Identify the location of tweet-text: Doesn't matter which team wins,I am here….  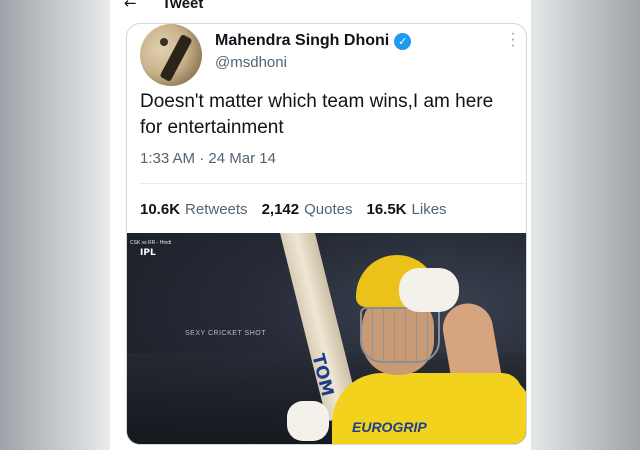
(317, 114).